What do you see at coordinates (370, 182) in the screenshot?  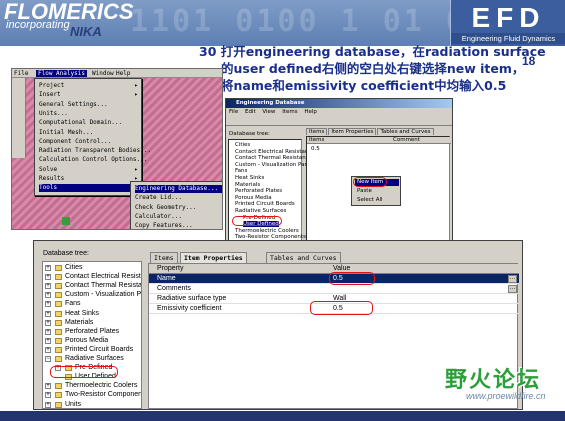 I see `new-item-highlight` at bounding box center [370, 182].